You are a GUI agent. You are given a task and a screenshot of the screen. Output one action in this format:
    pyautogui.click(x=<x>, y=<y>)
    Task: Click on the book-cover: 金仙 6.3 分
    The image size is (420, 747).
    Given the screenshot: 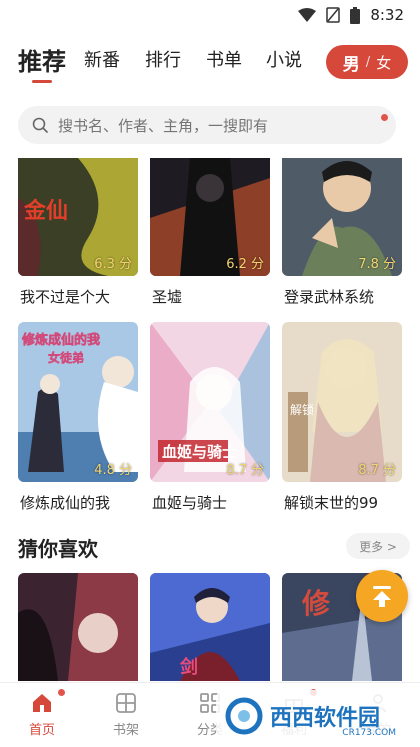 What is the action you would take?
    pyautogui.click(x=78, y=217)
    